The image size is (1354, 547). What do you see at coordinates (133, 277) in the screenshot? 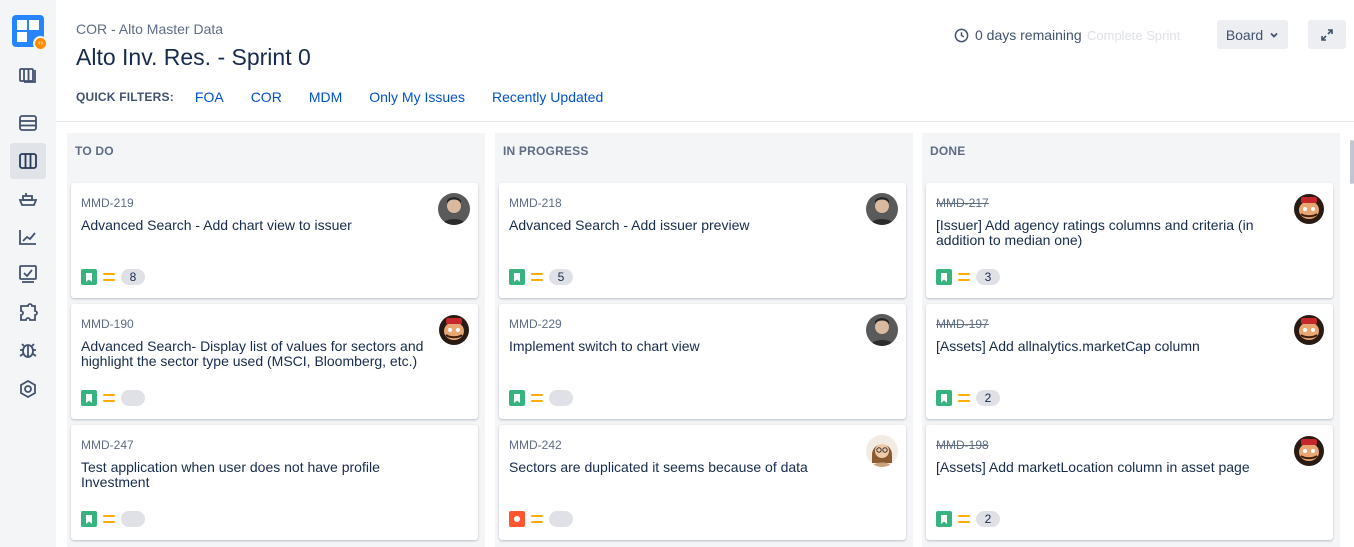
I see `story-points-badge: 8` at bounding box center [133, 277].